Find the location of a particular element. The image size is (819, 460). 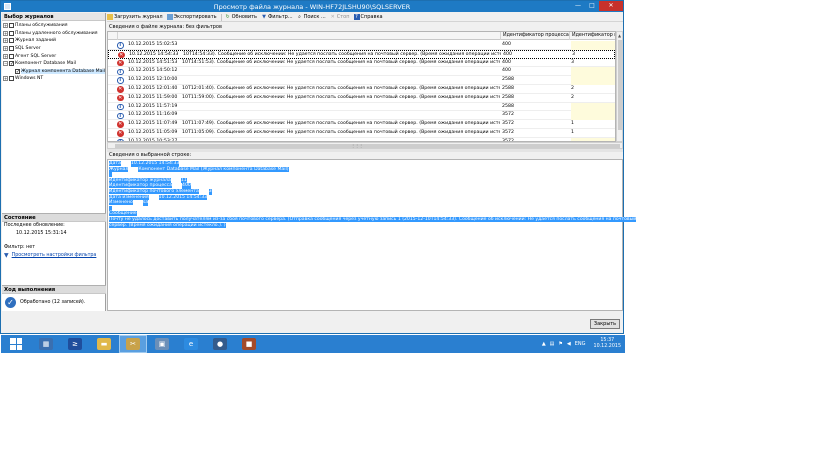

table-row: i 10.12.2015 15:02:53 400 is located at coordinates (361, 45).